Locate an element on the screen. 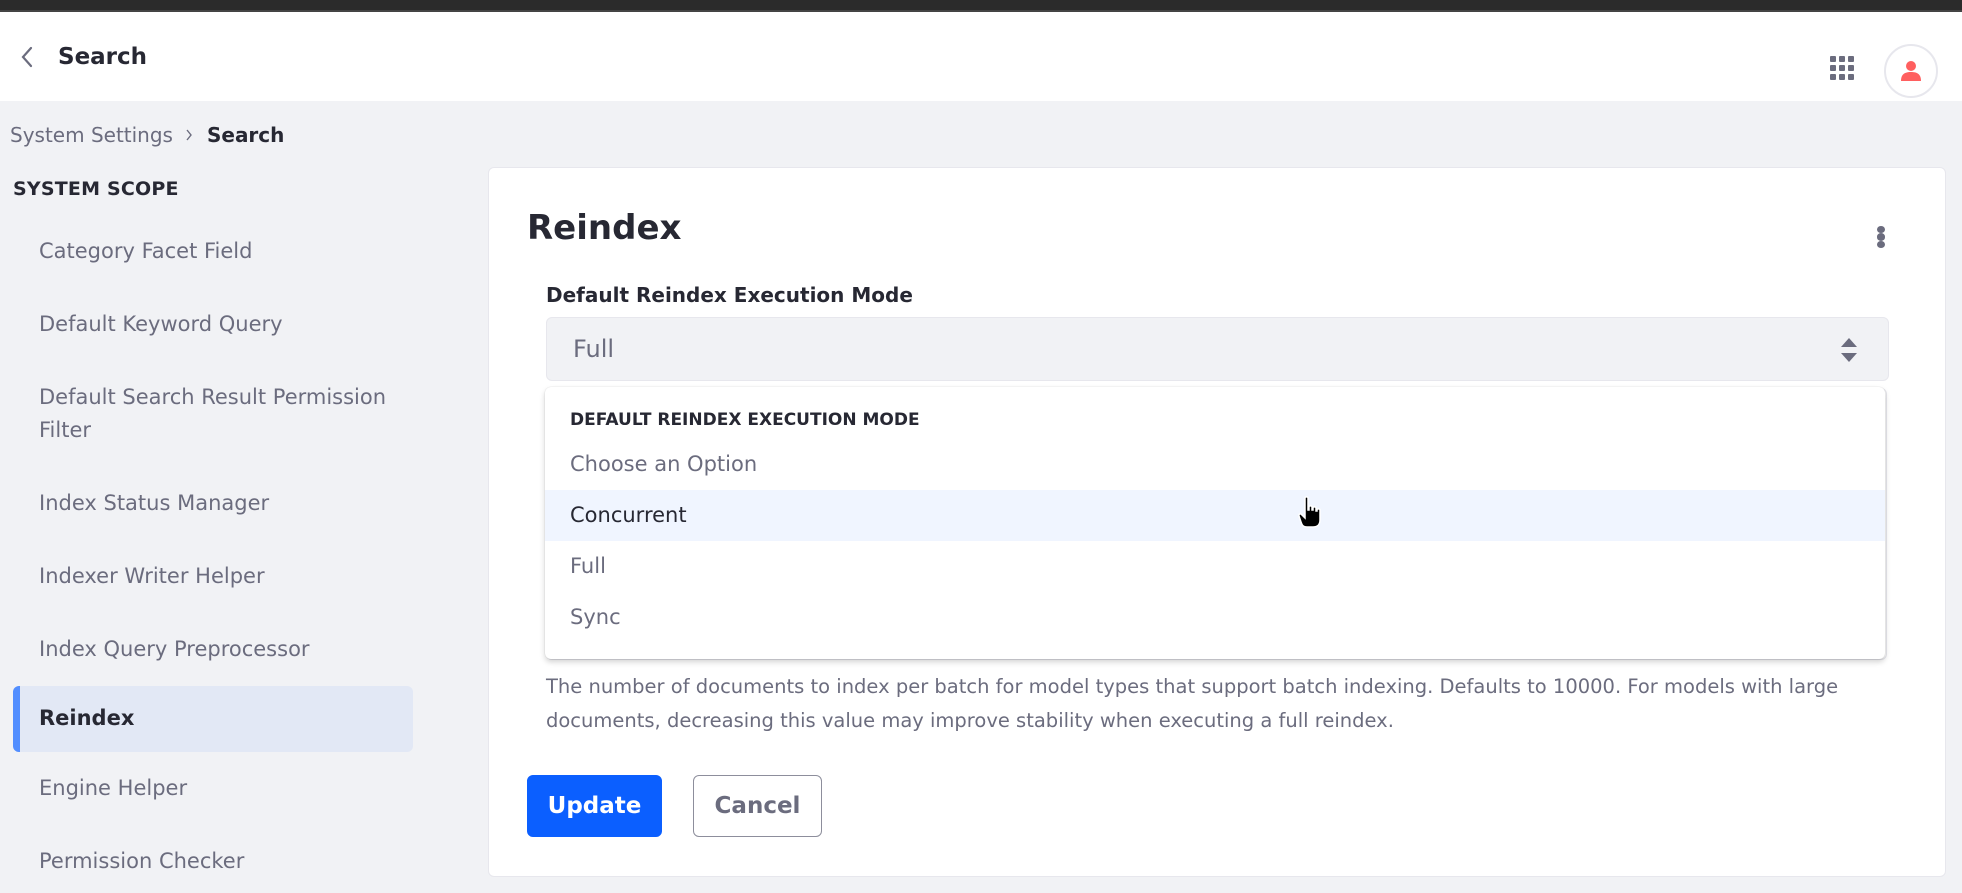 This screenshot has width=1962, height=893. apps-menu-button is located at coordinates (1843, 69).